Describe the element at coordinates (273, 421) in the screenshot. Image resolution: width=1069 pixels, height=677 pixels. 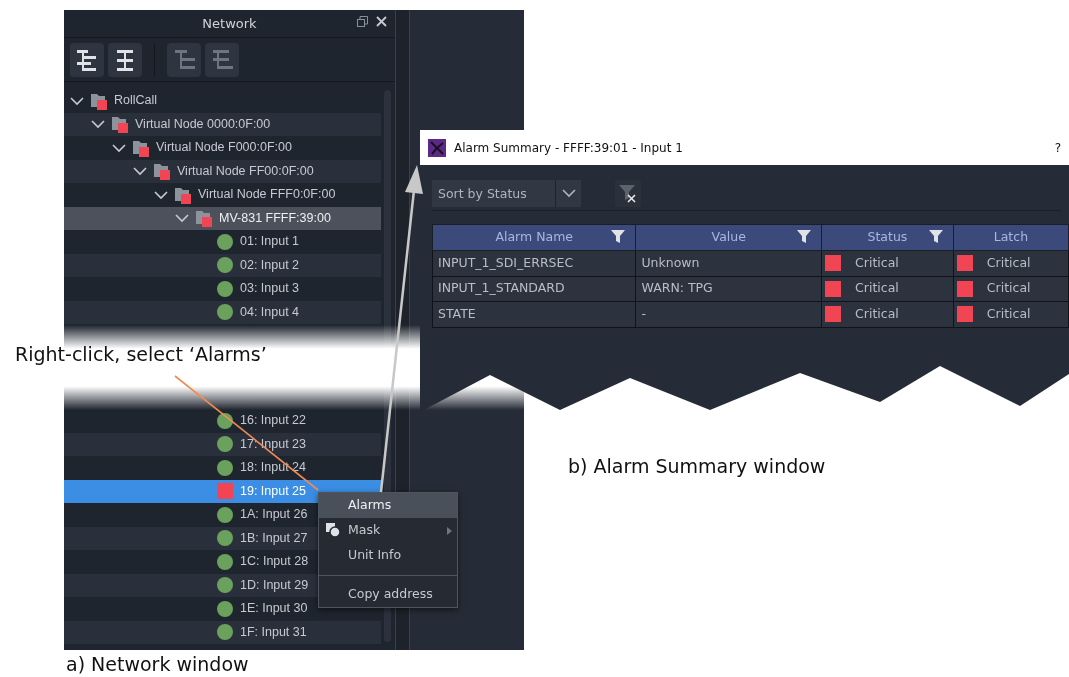
I see `tree-item-label: 16: Input 22` at that location.